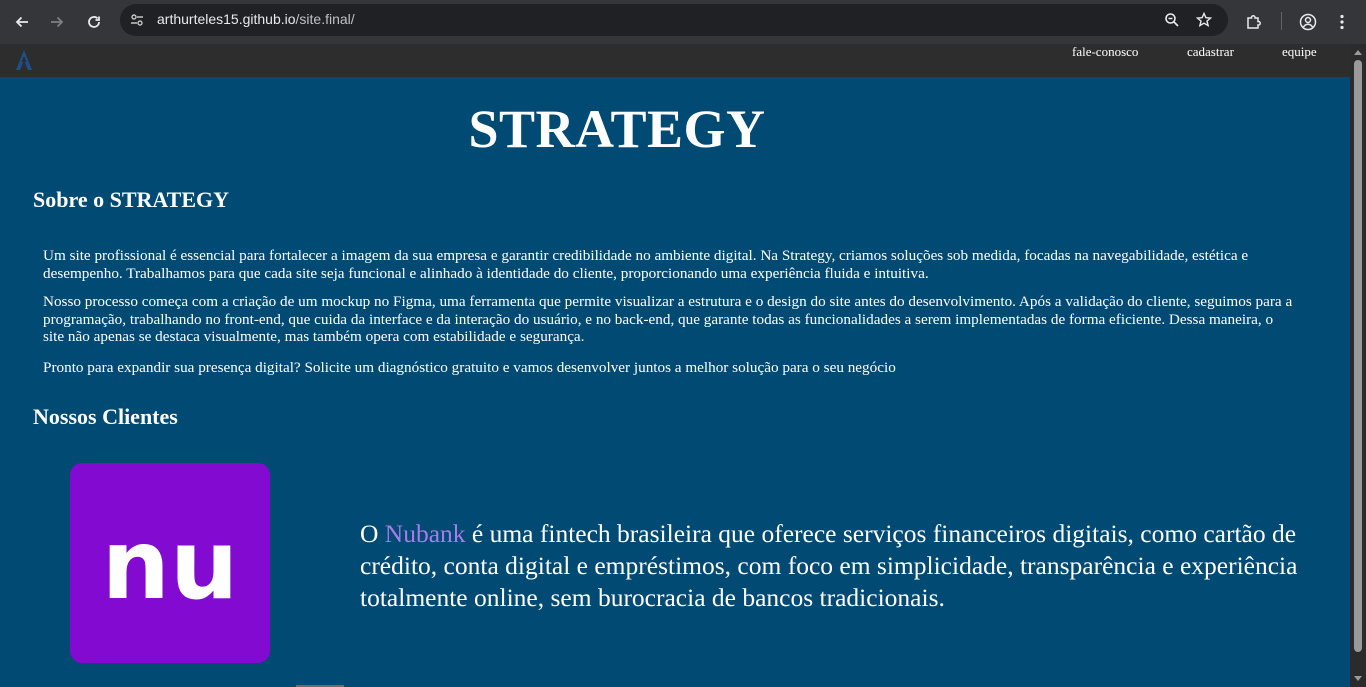  I want to click on clients-heading: Nossos Clientes, so click(105, 416).